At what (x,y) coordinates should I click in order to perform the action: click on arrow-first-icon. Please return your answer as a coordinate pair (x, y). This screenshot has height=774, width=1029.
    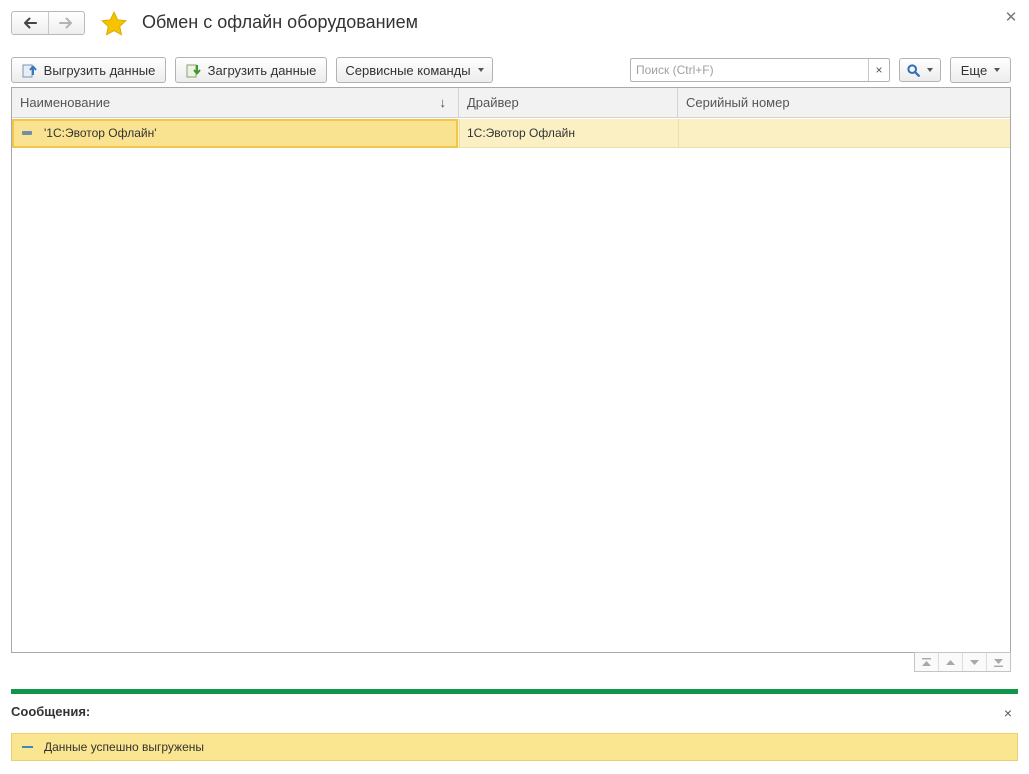
    Looking at the image, I should click on (926, 661).